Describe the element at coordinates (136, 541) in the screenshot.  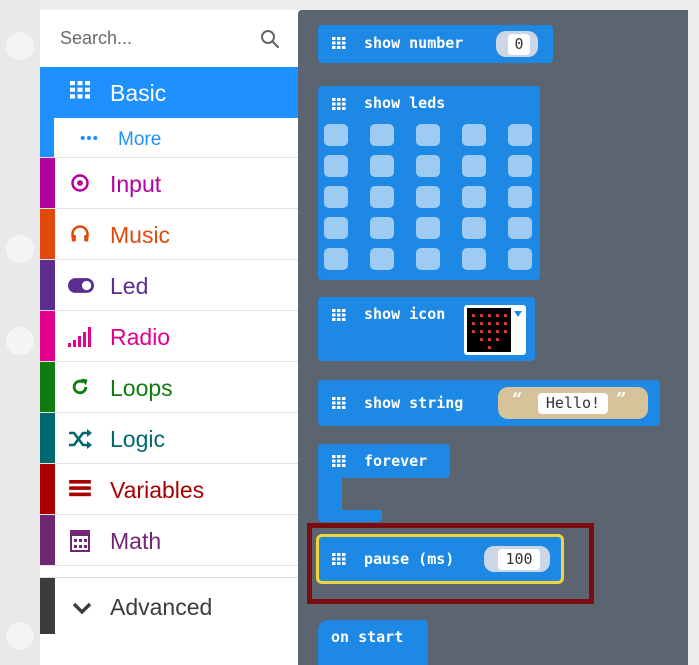
I see `category-label: Math` at that location.